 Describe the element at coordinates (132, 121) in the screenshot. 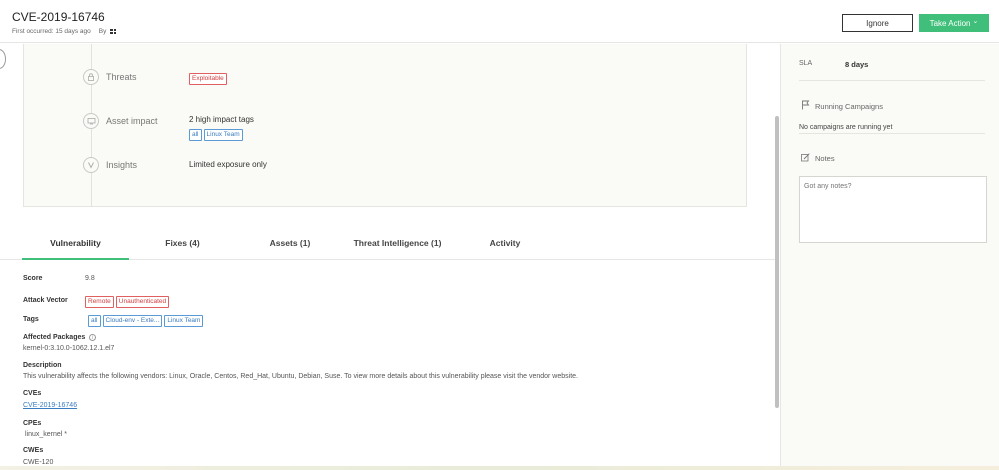

I see `asset-impact-label: Asset impact` at that location.